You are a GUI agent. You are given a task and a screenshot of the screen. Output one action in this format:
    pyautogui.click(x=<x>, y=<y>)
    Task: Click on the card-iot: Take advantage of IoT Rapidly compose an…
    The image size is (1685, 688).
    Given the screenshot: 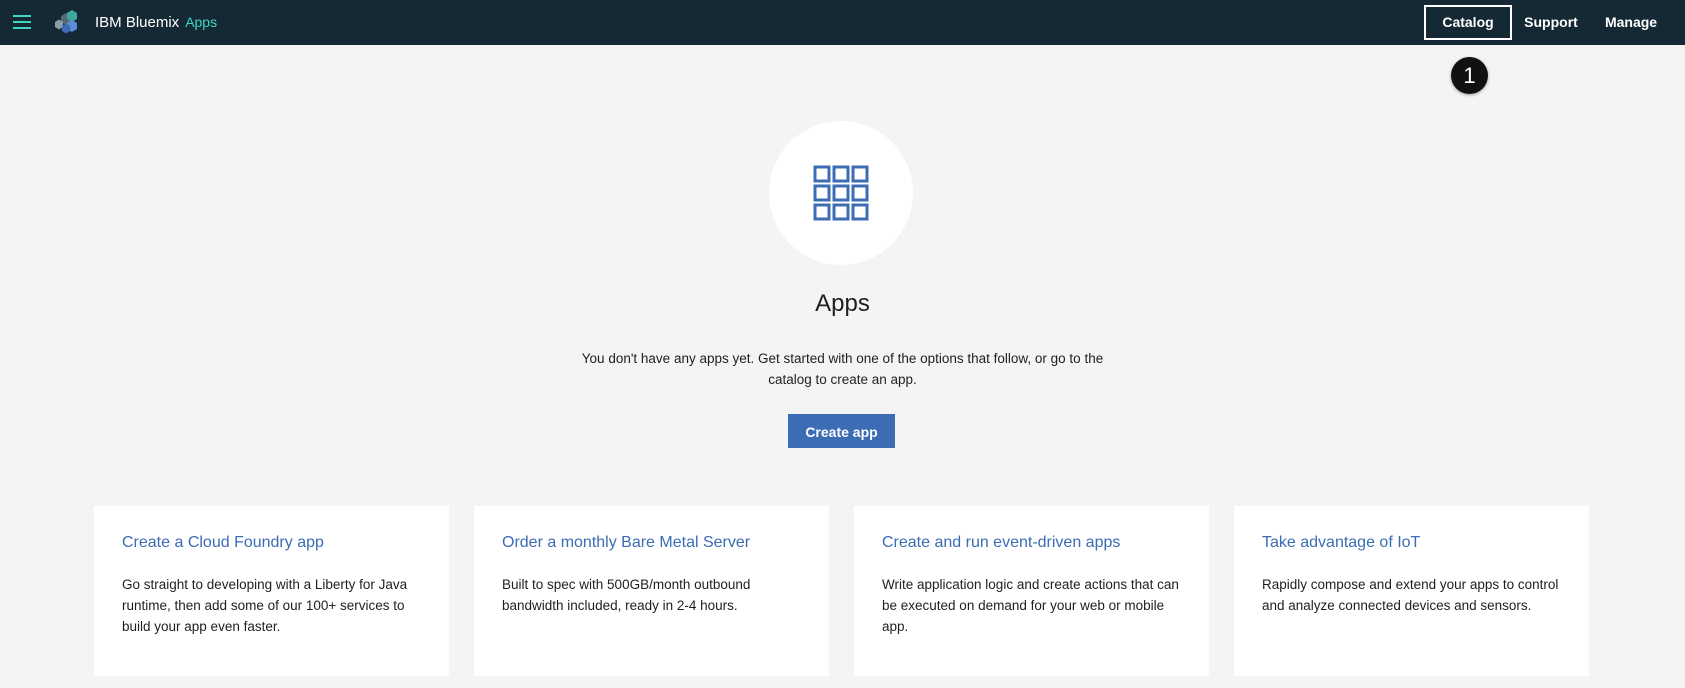 What is the action you would take?
    pyautogui.click(x=1411, y=591)
    